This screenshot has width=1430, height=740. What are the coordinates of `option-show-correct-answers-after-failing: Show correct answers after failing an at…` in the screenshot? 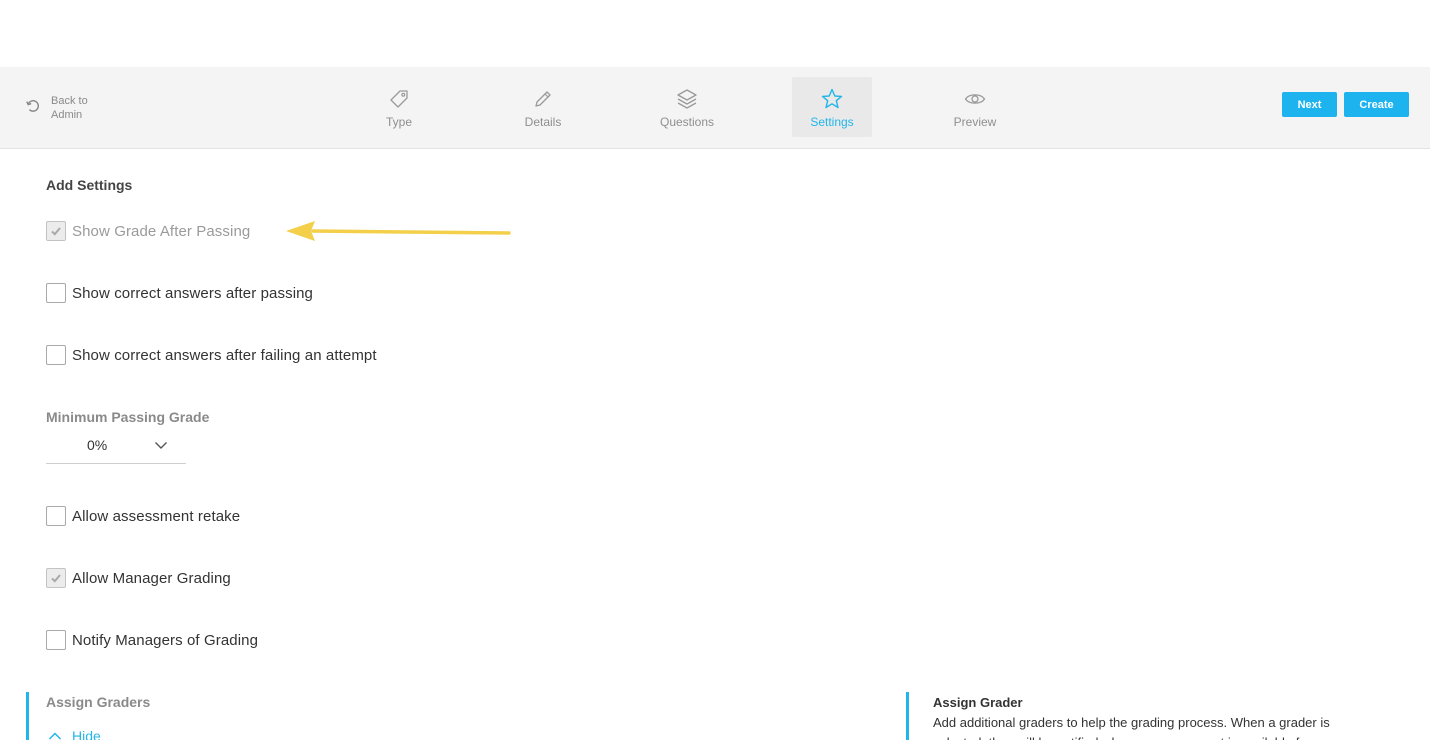 It's located at (211, 355).